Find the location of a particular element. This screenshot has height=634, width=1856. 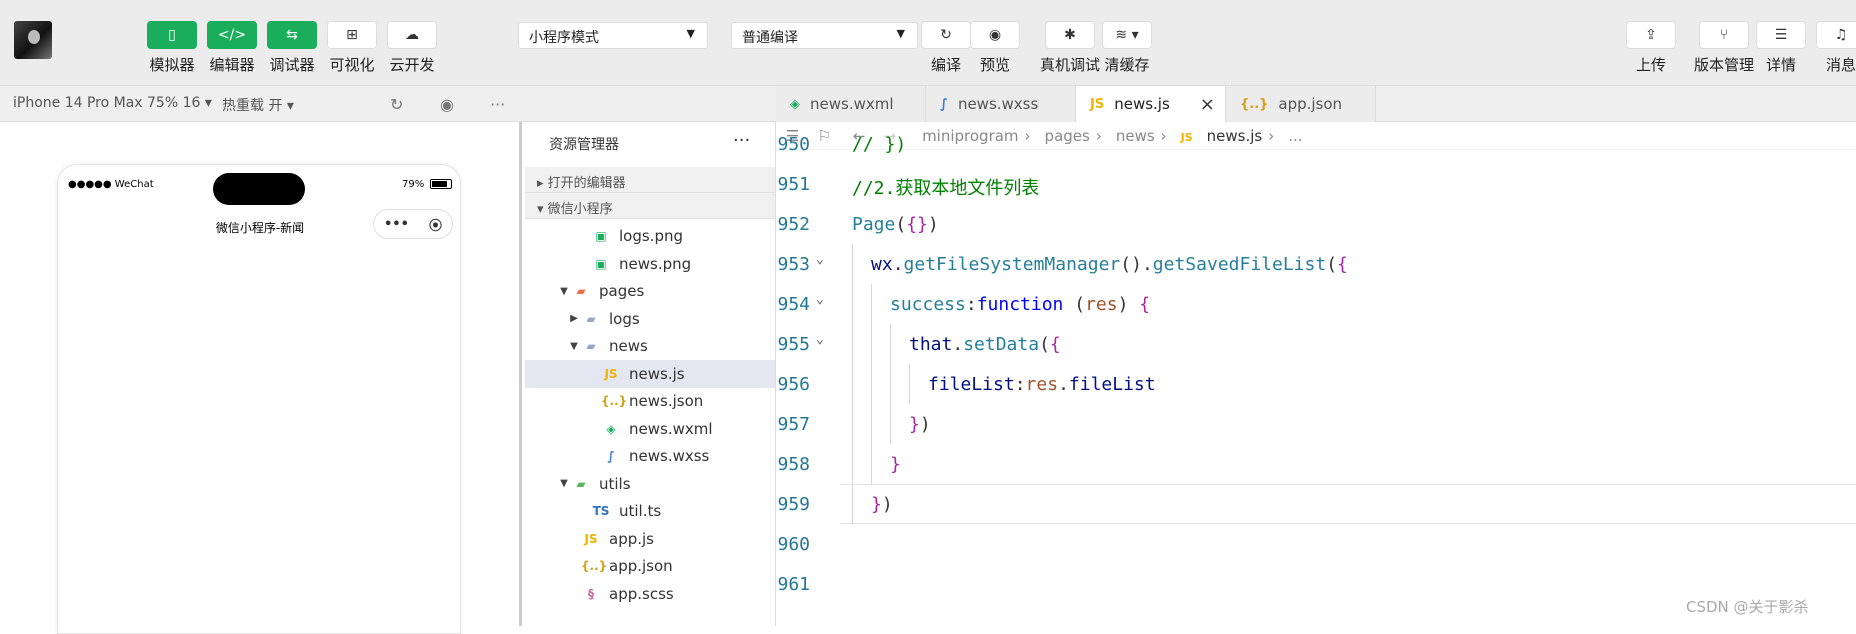

folder-file-icon: ▰ is located at coordinates (591, 318).